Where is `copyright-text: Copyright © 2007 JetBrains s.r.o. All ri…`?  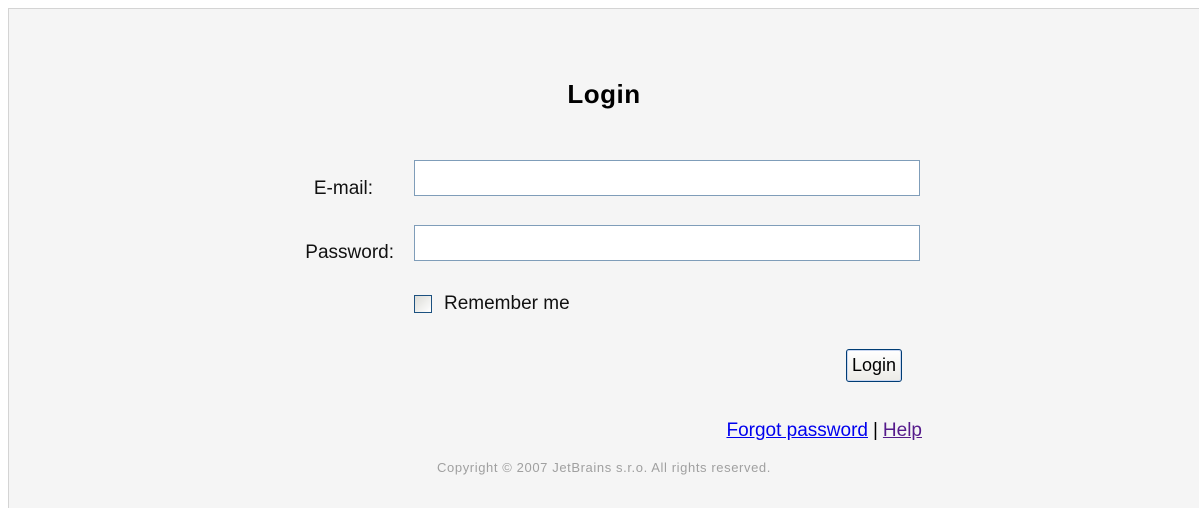
copyright-text: Copyright © 2007 JetBrains s.r.o. All ri… is located at coordinates (604, 467).